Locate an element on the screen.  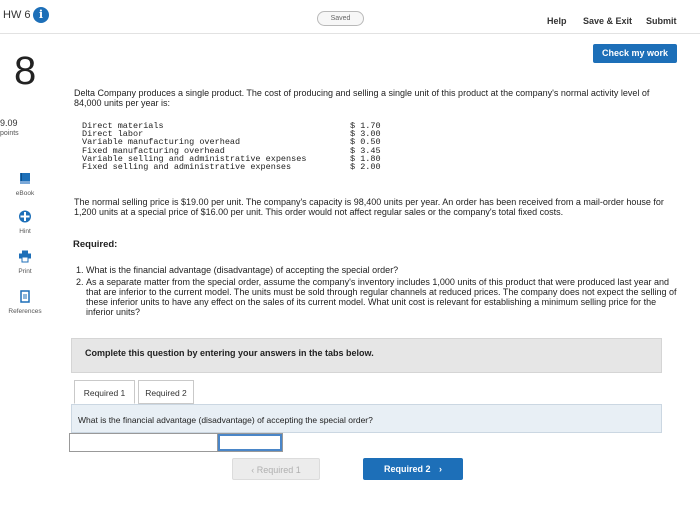
sidebar-item-label: Hint is located at coordinates (25, 231).